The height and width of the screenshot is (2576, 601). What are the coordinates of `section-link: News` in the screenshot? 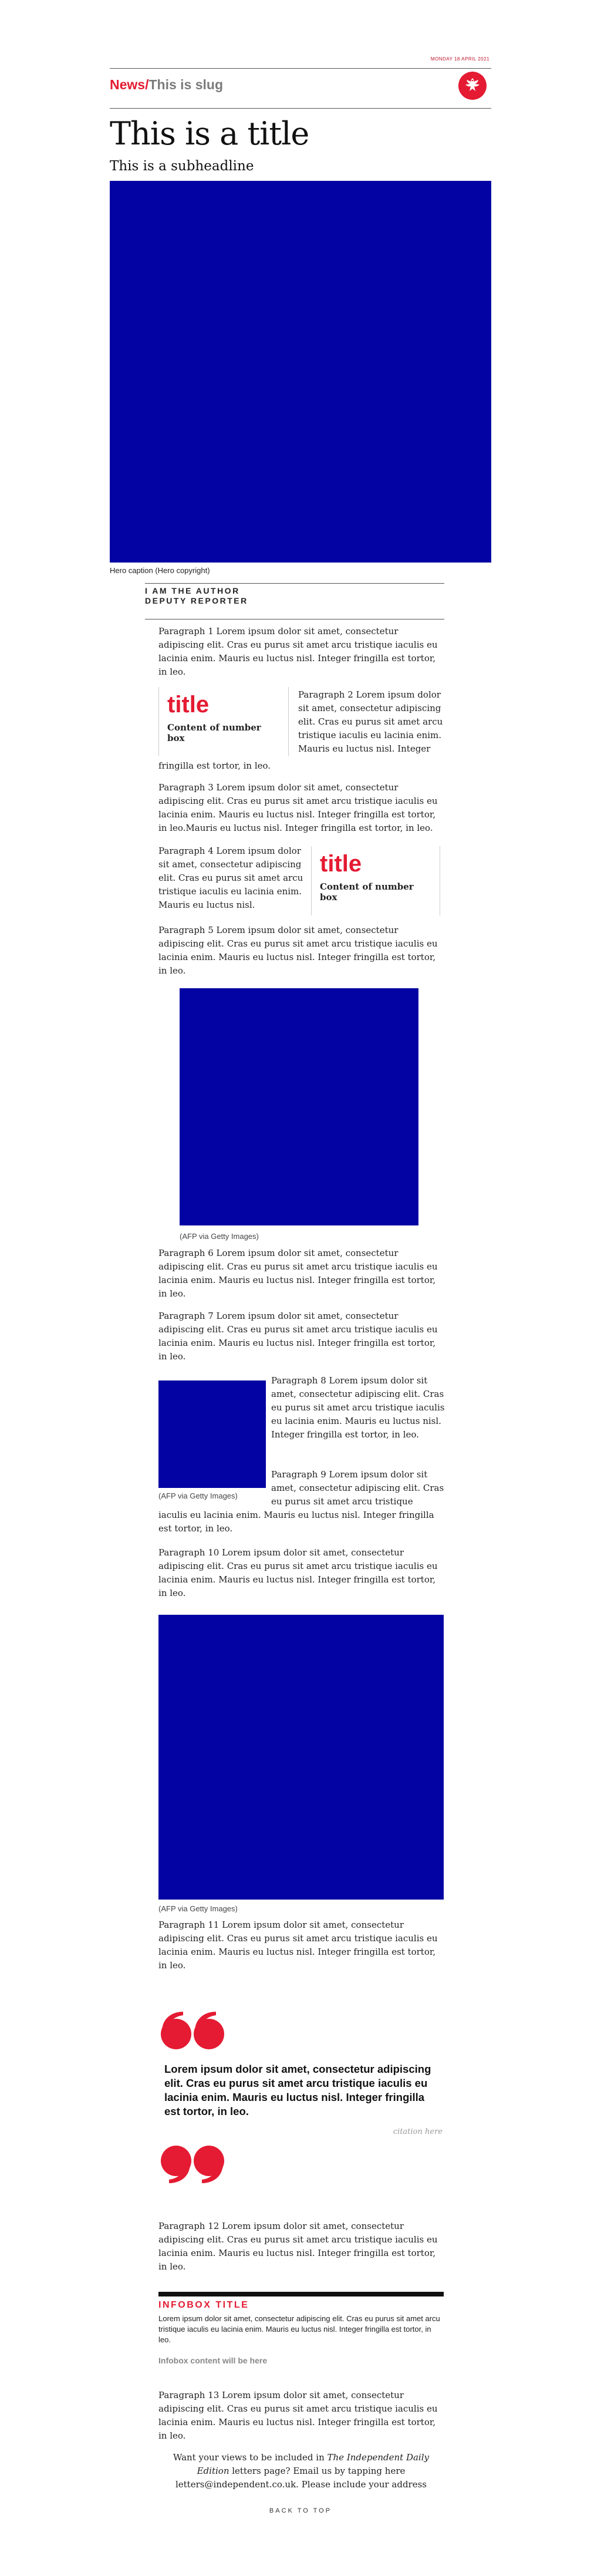 It's located at (127, 84).